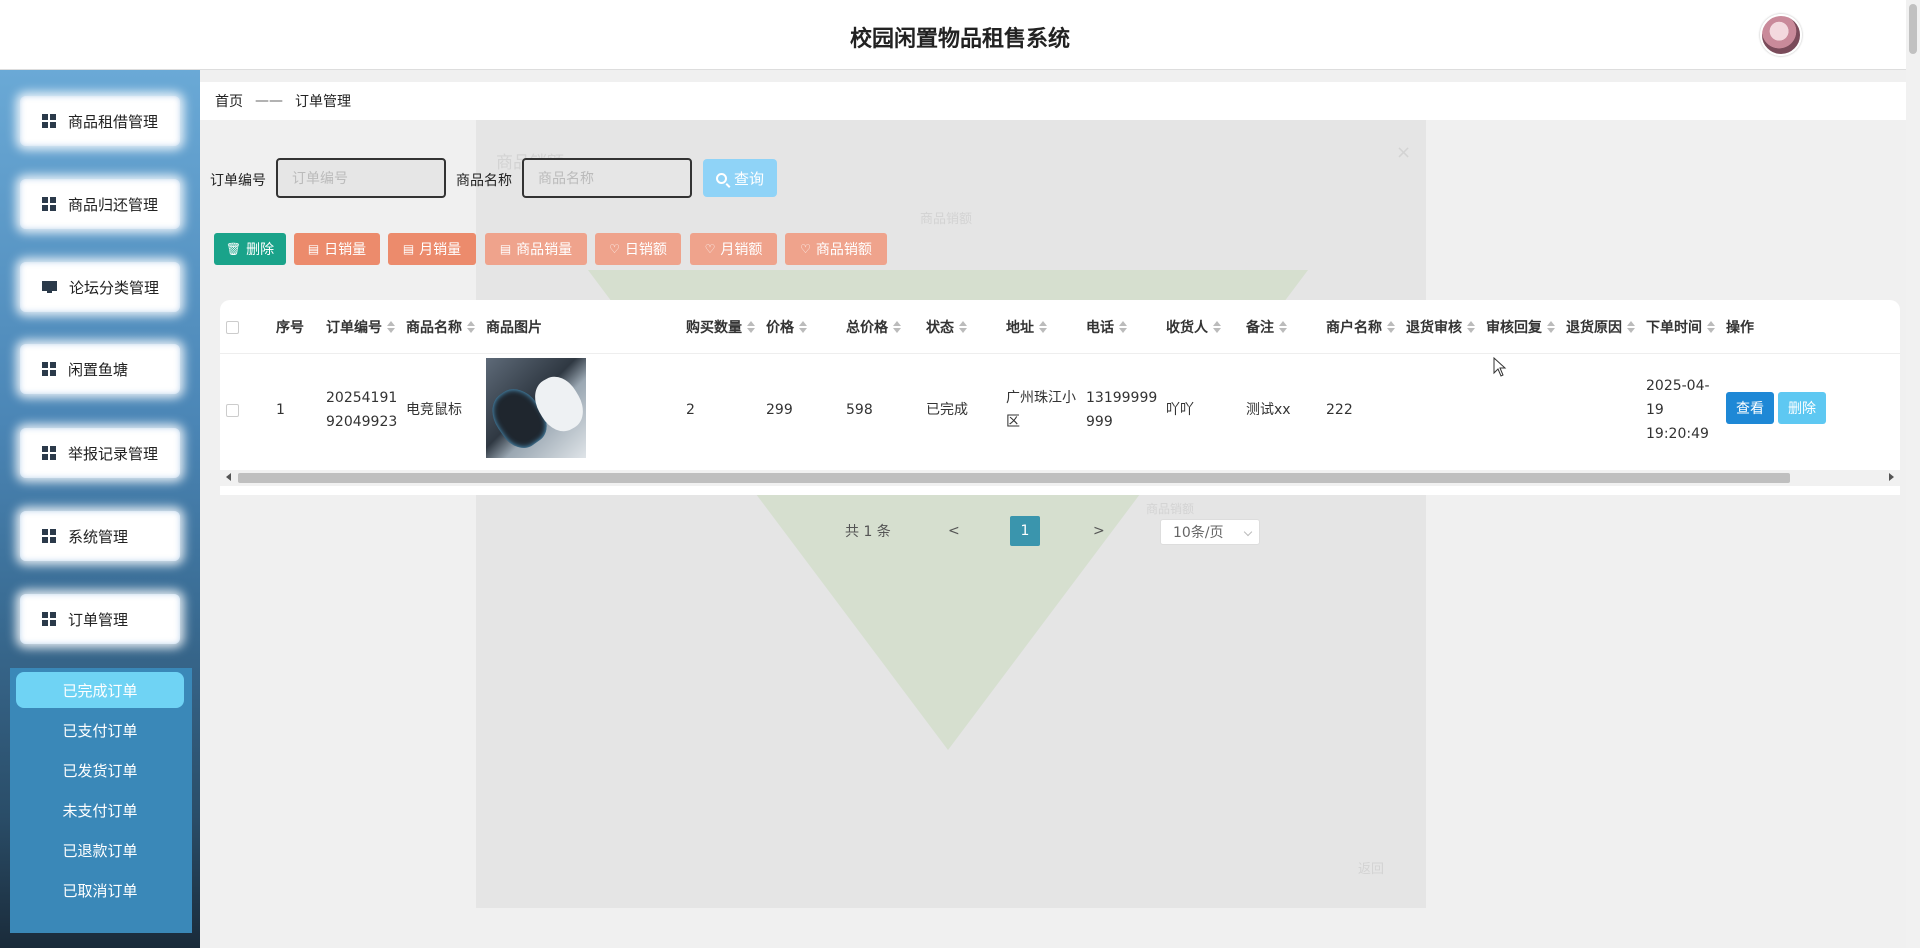 The height and width of the screenshot is (948, 1920). I want to click on pagination-total: 共 1 条, so click(868, 532).